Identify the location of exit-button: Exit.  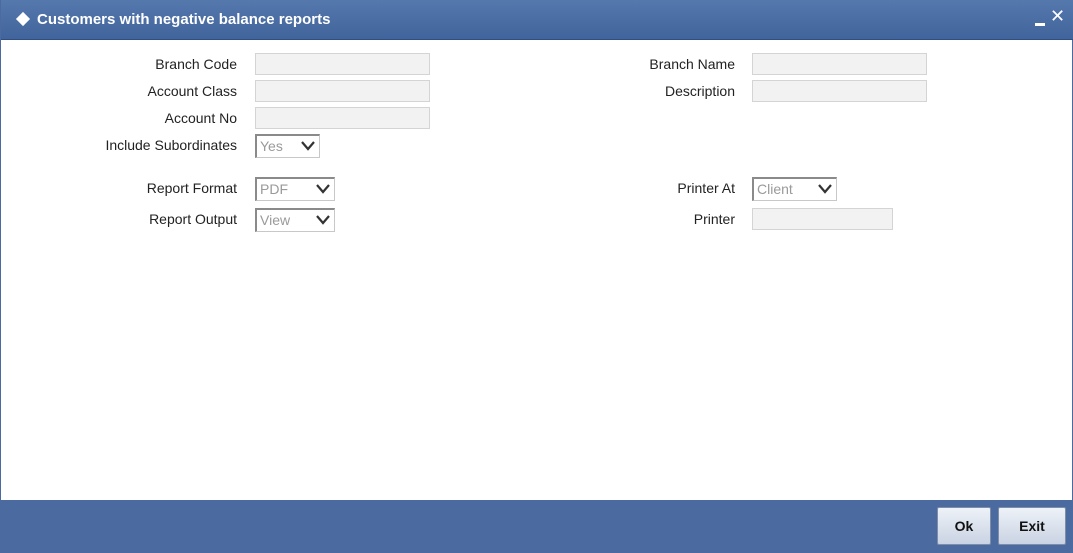
(1032, 526).